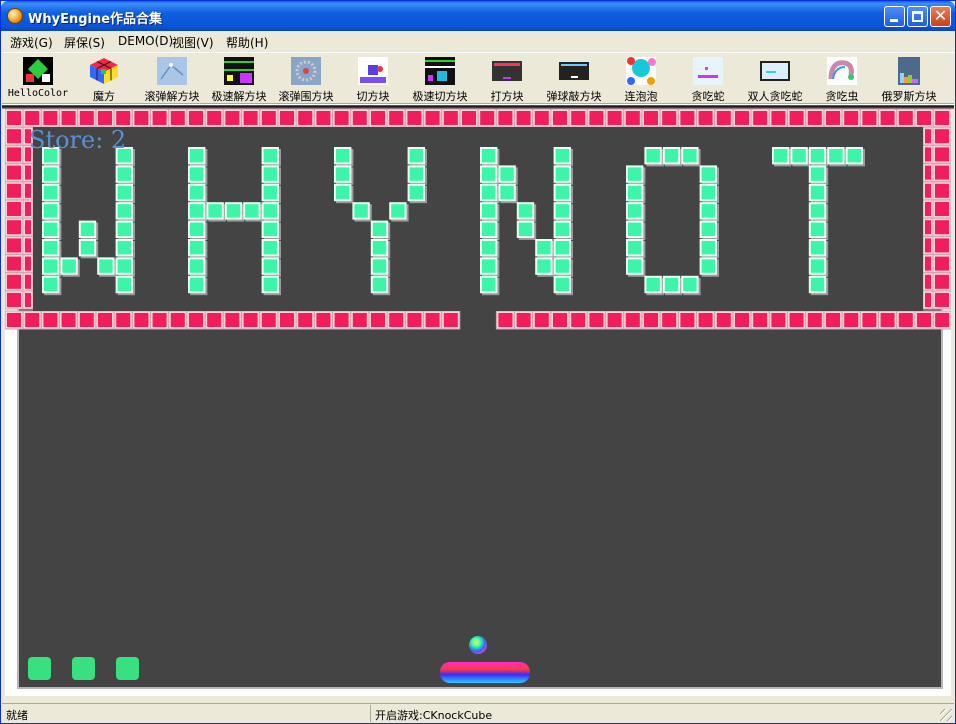 The image size is (956, 724). I want to click on tool-pinball: 弹球敲方块, so click(574, 79).